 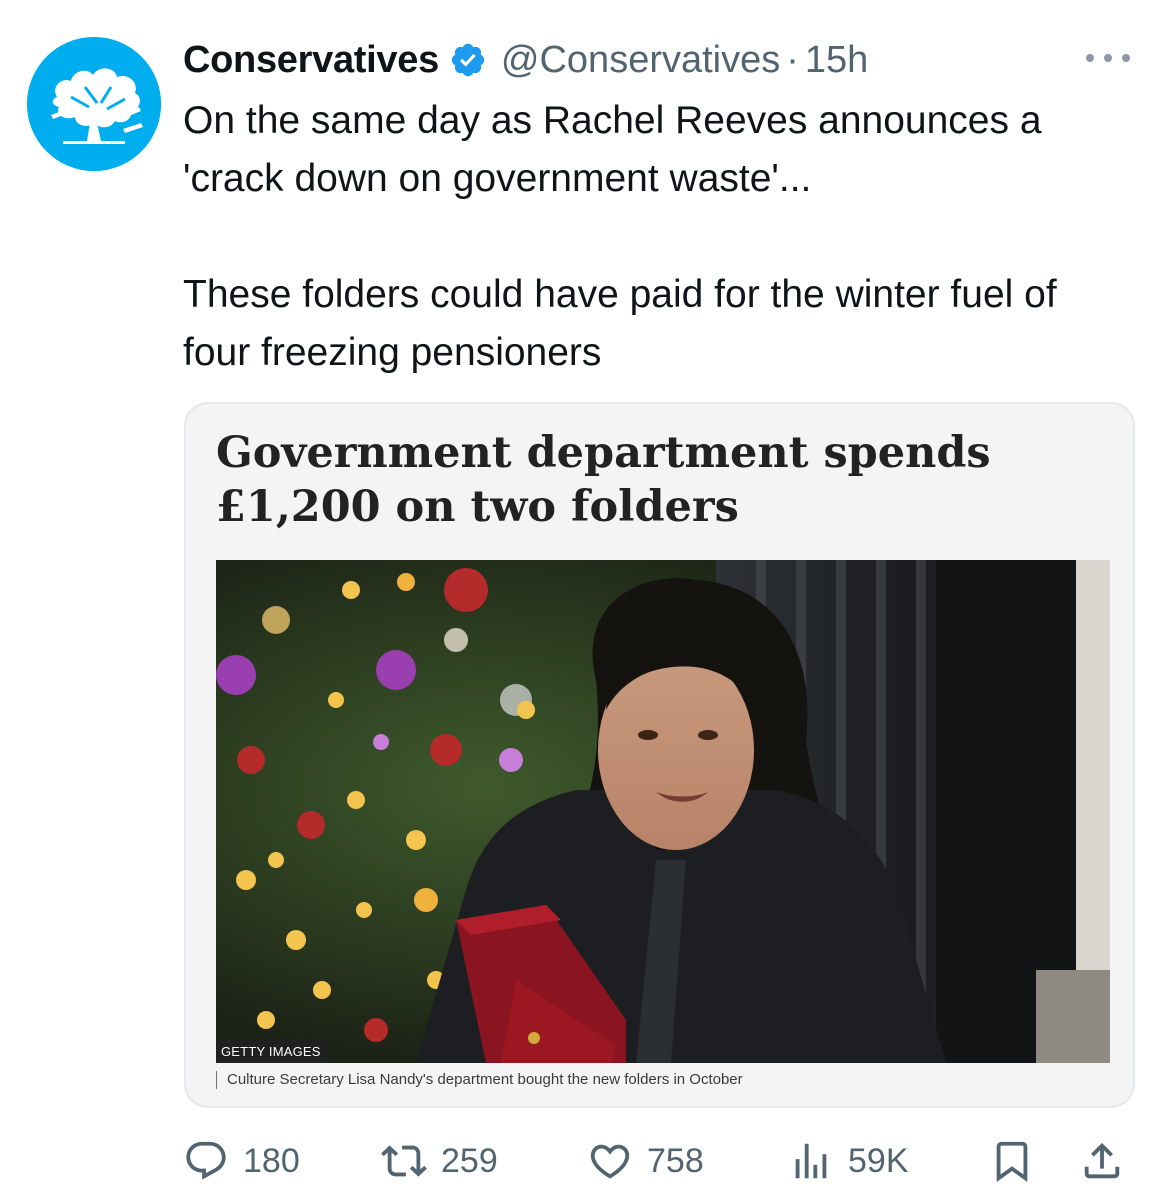 I want to click on bookmark-button, so click(x=1012, y=1161).